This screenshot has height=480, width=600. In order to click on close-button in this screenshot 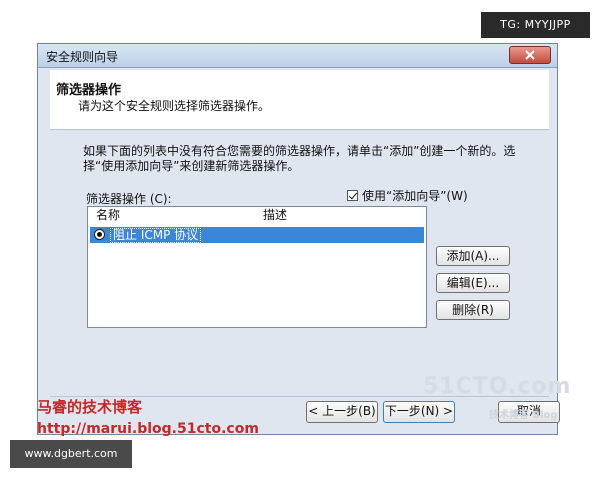, I will do `click(530, 55)`.